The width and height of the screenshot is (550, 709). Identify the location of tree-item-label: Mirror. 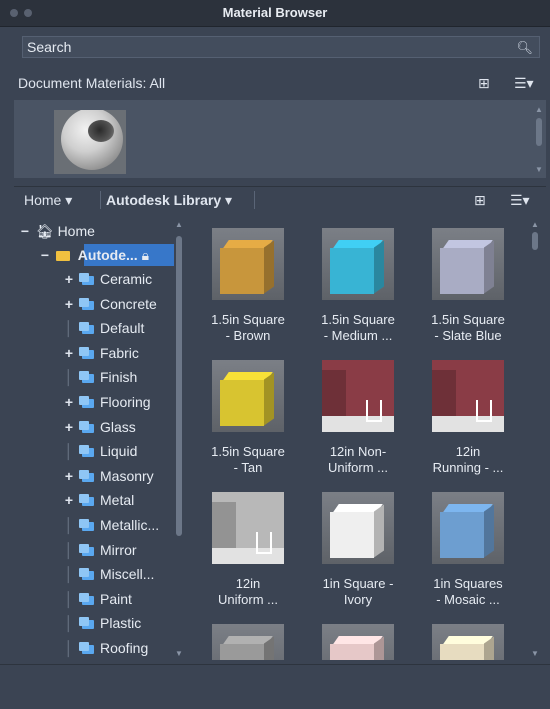
(118, 549).